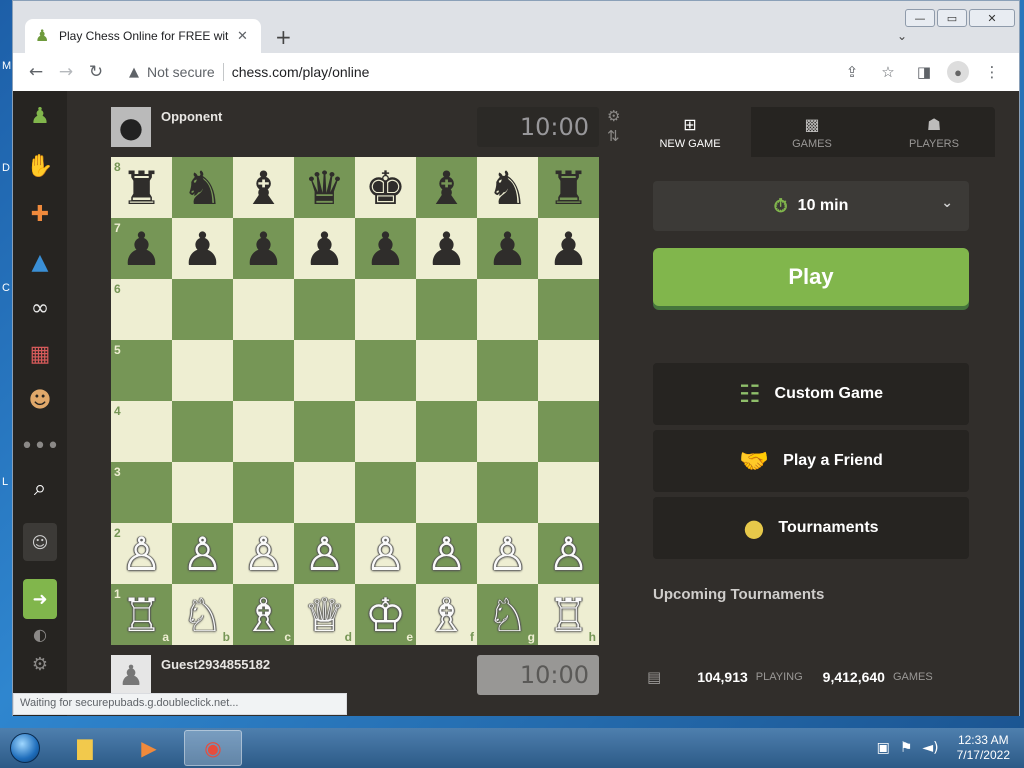  I want to click on board-square-d3, so click(324, 492).